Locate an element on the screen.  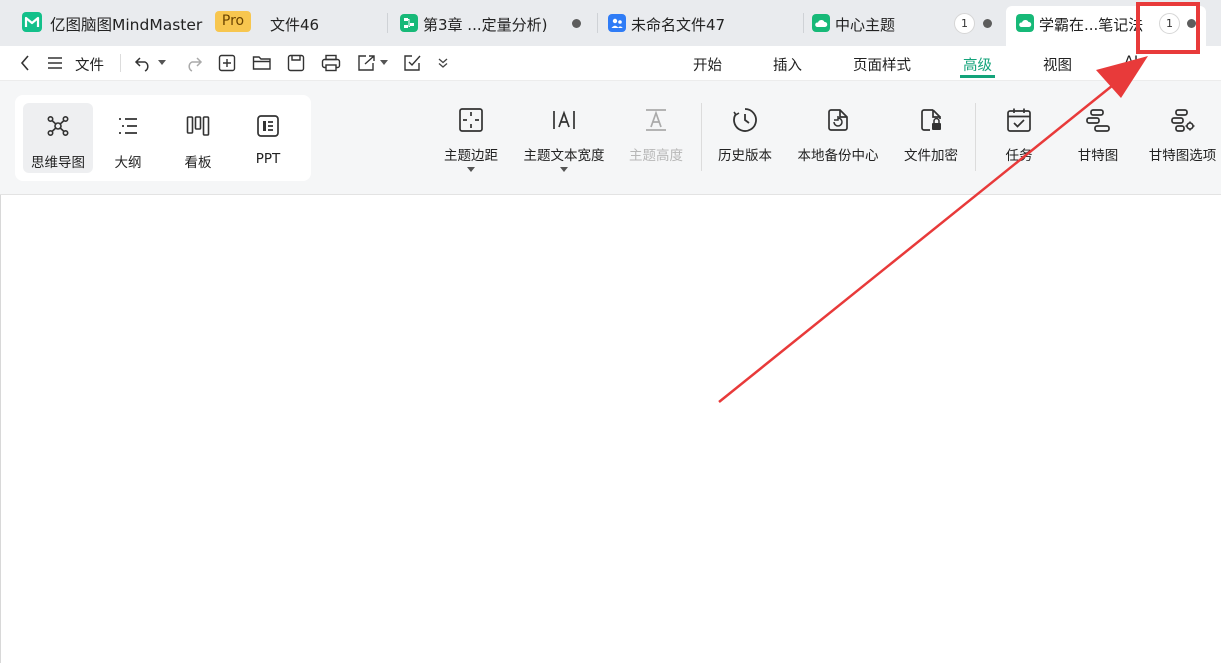
button-label: 主题边距 is located at coordinates (471, 156).